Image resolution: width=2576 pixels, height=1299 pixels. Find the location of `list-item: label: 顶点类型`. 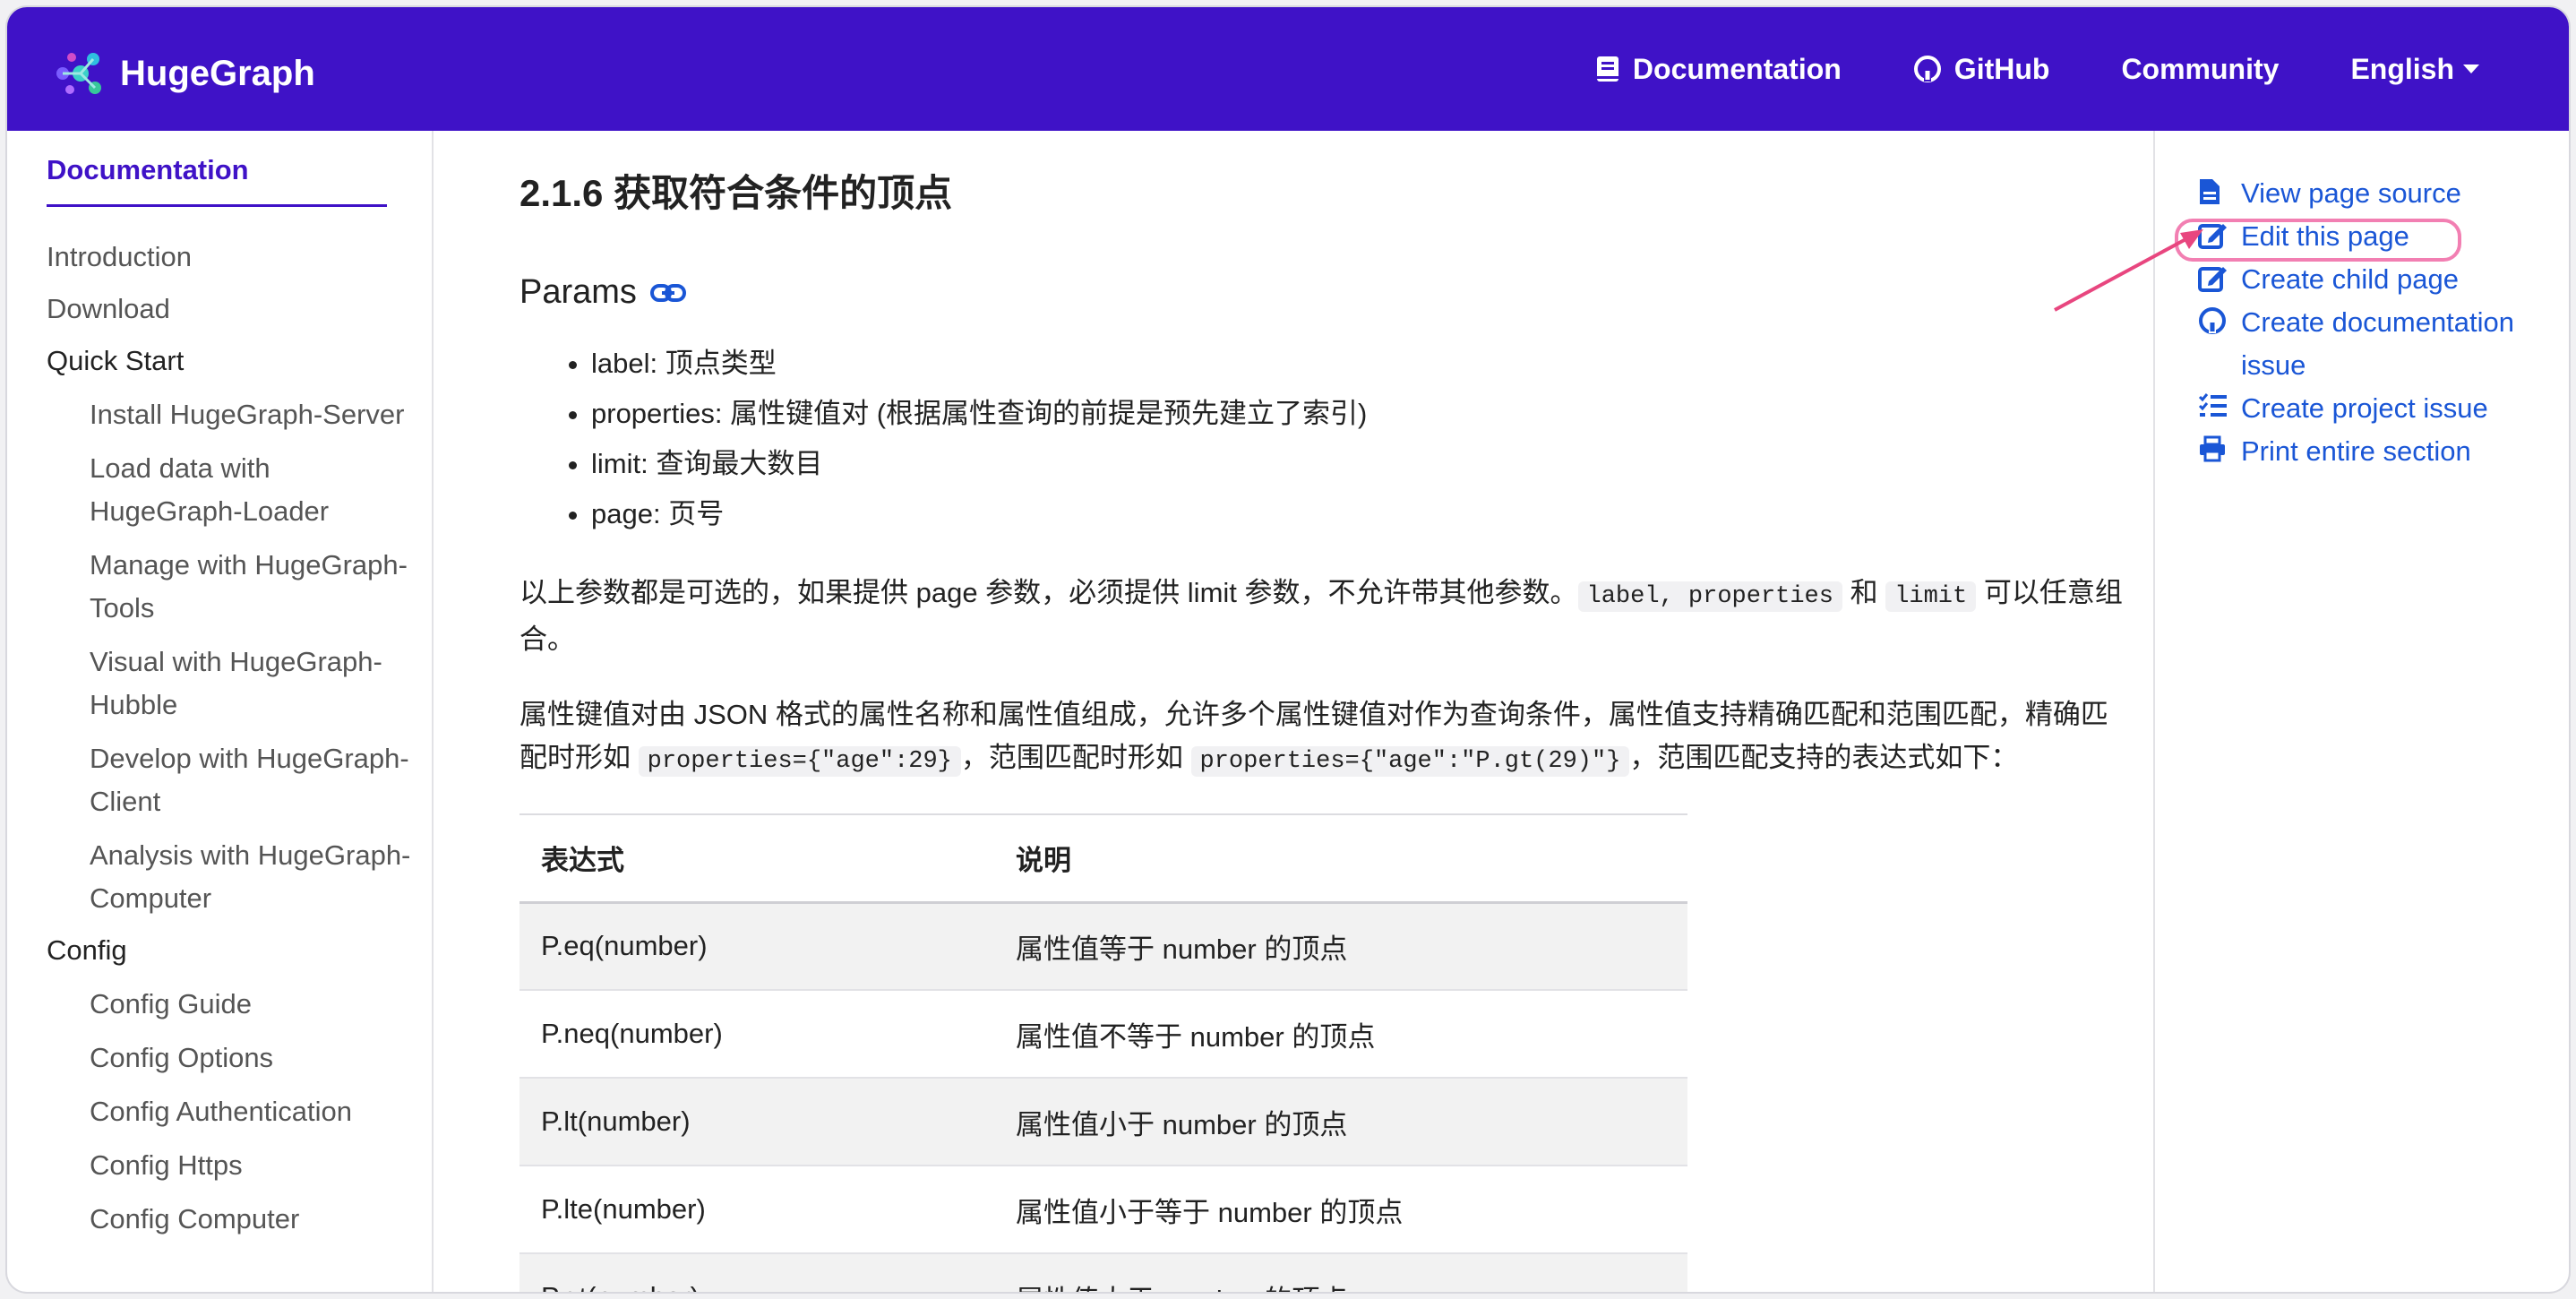

list-item: label: 顶点类型 is located at coordinates (1361, 364).